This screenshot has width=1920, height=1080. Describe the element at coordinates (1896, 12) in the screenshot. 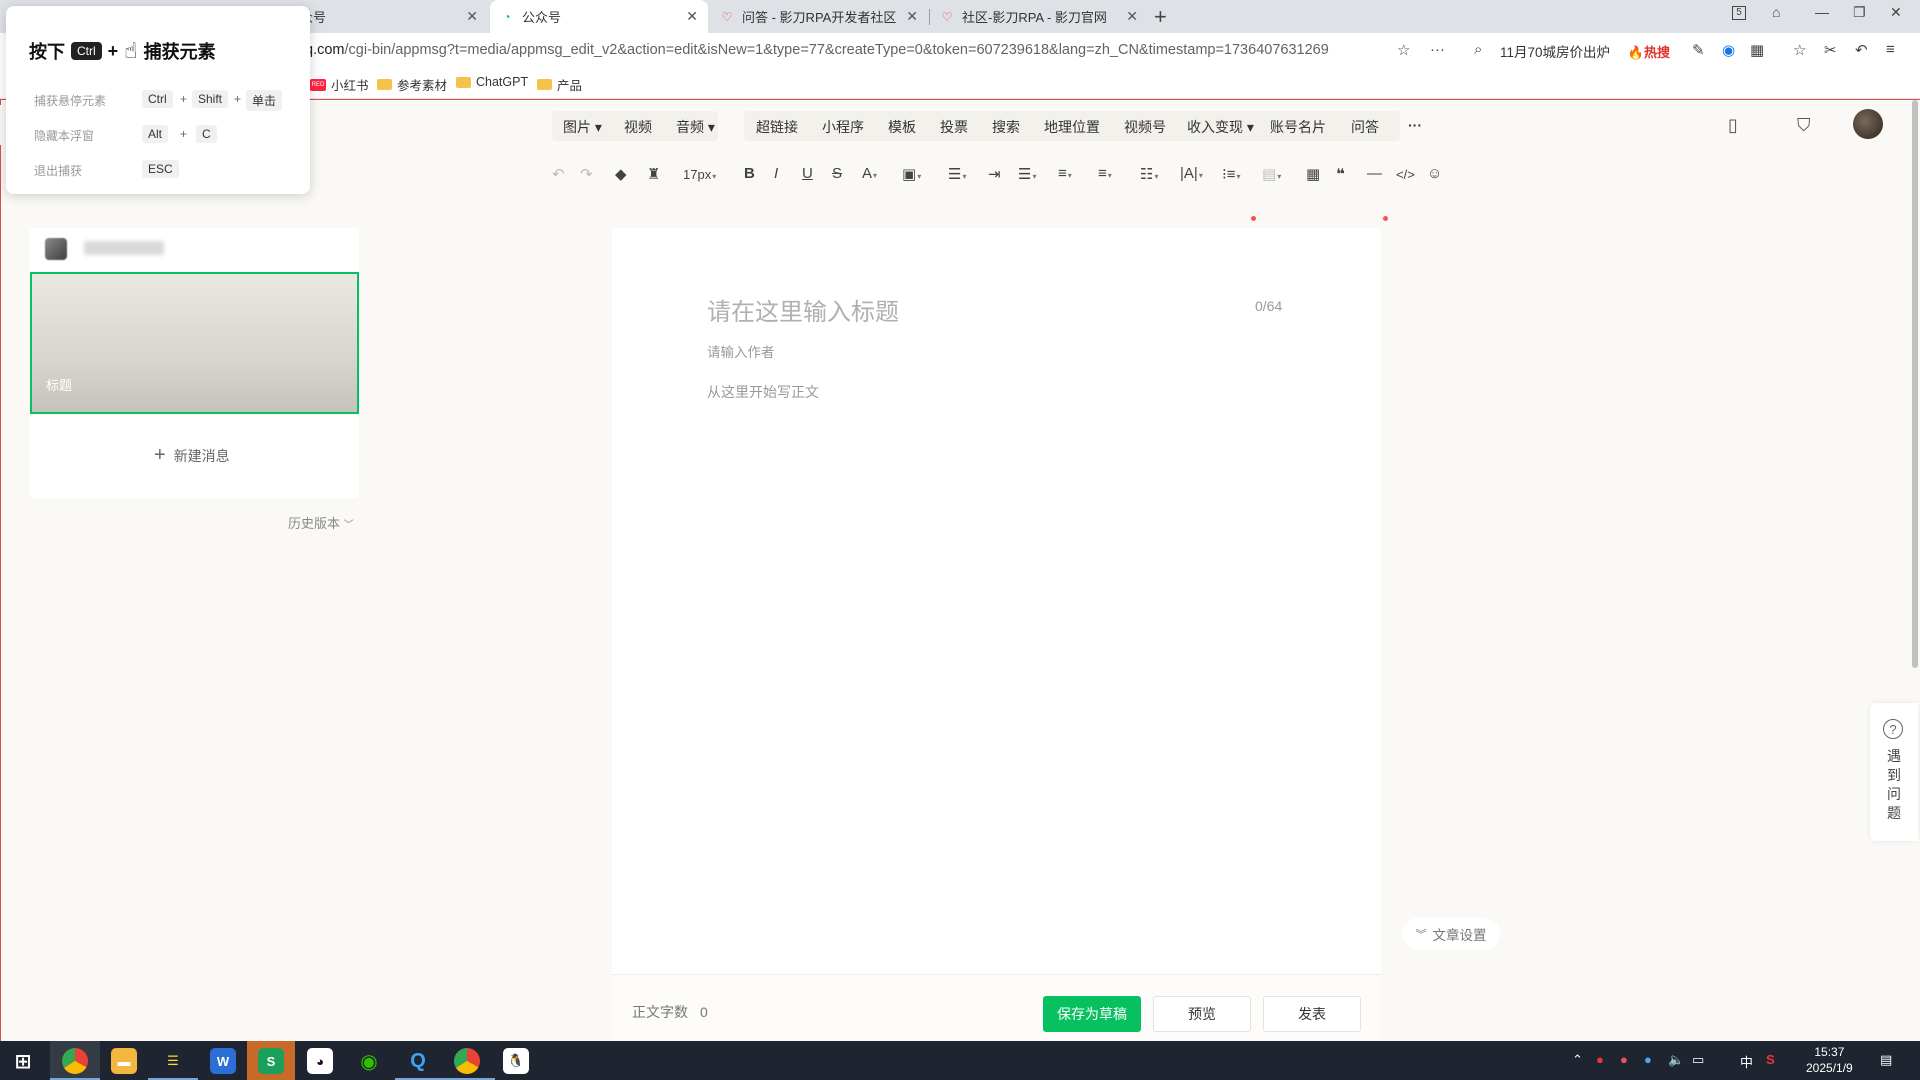

I see `close-window-button: ✕` at that location.